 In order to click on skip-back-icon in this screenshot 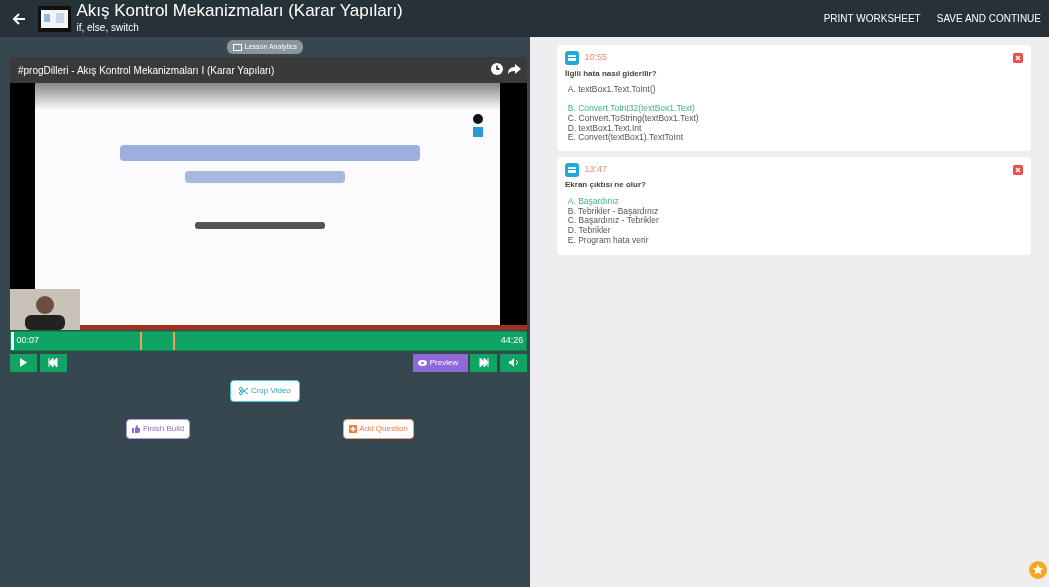, I will do `click(53, 363)`.